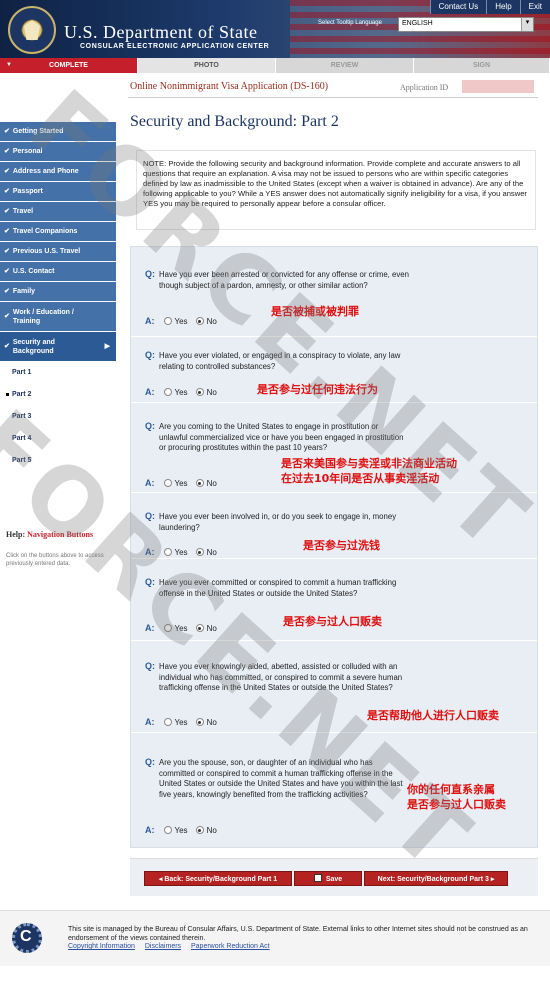  I want to click on paperwork-reduction-link: Paperwork Reduction Act, so click(230, 946).